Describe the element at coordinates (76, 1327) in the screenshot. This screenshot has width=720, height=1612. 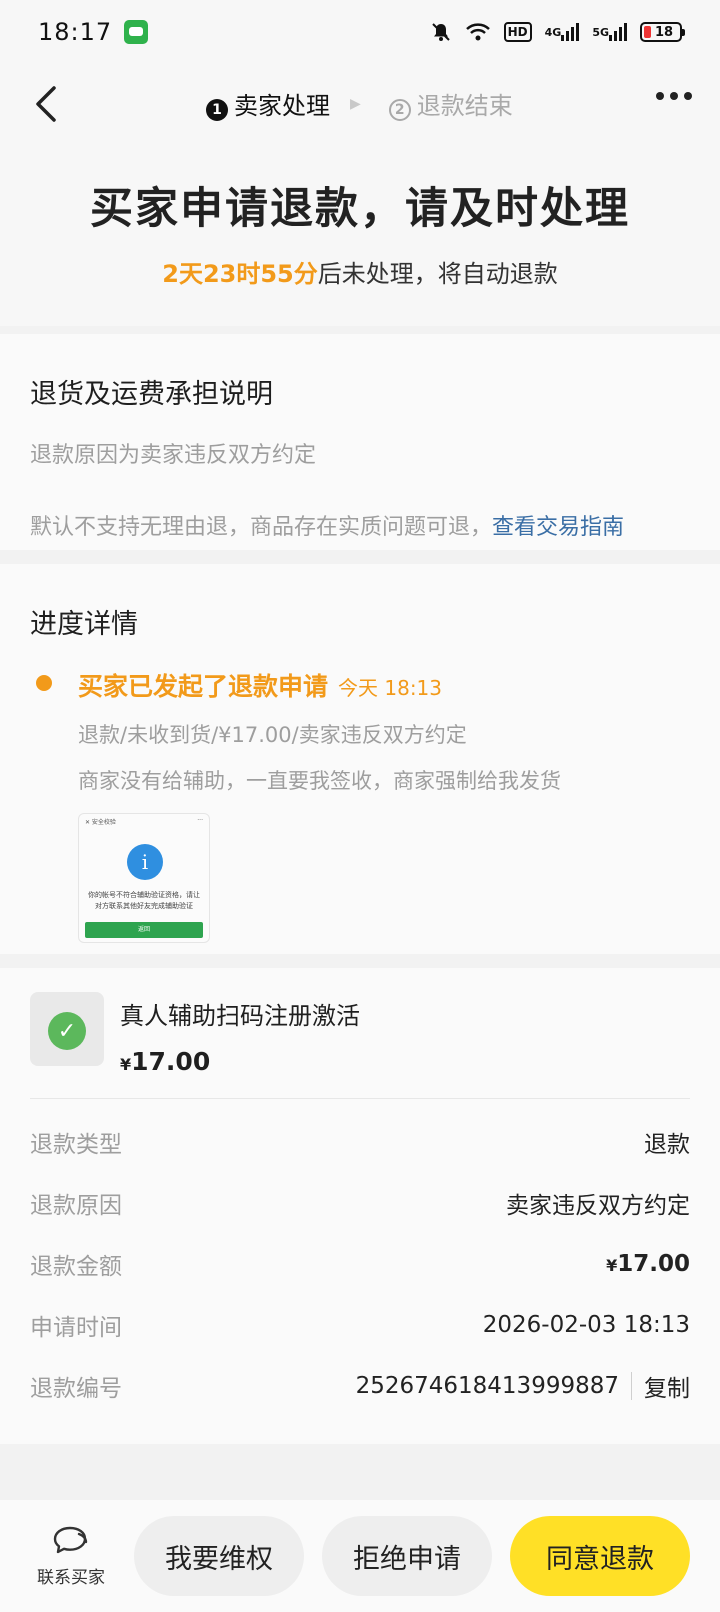
I see `apply-time-label: 申请时间` at that location.